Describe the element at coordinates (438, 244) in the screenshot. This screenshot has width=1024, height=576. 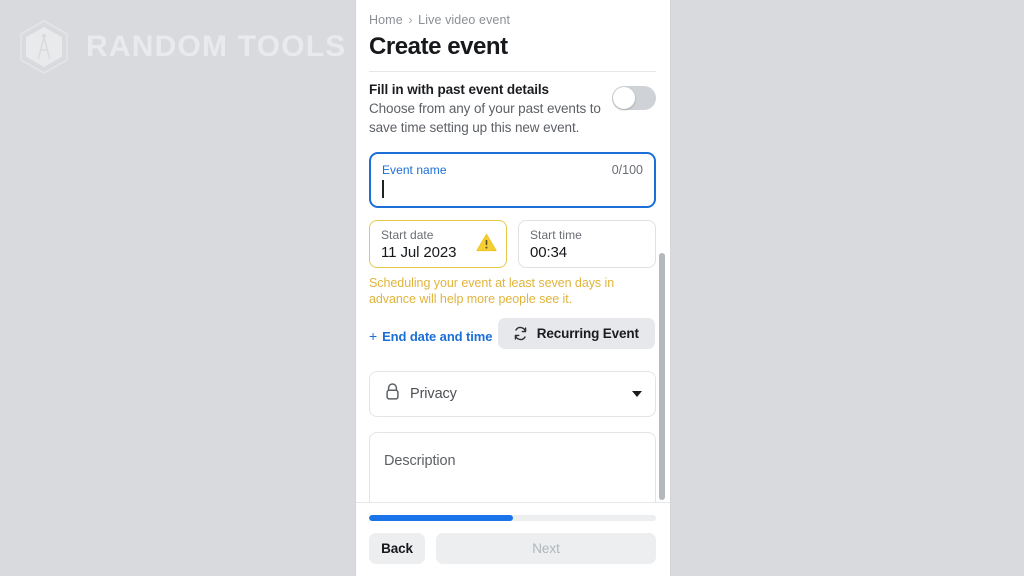
I see `start-date-field: Start date 11 Jul 2023` at that location.